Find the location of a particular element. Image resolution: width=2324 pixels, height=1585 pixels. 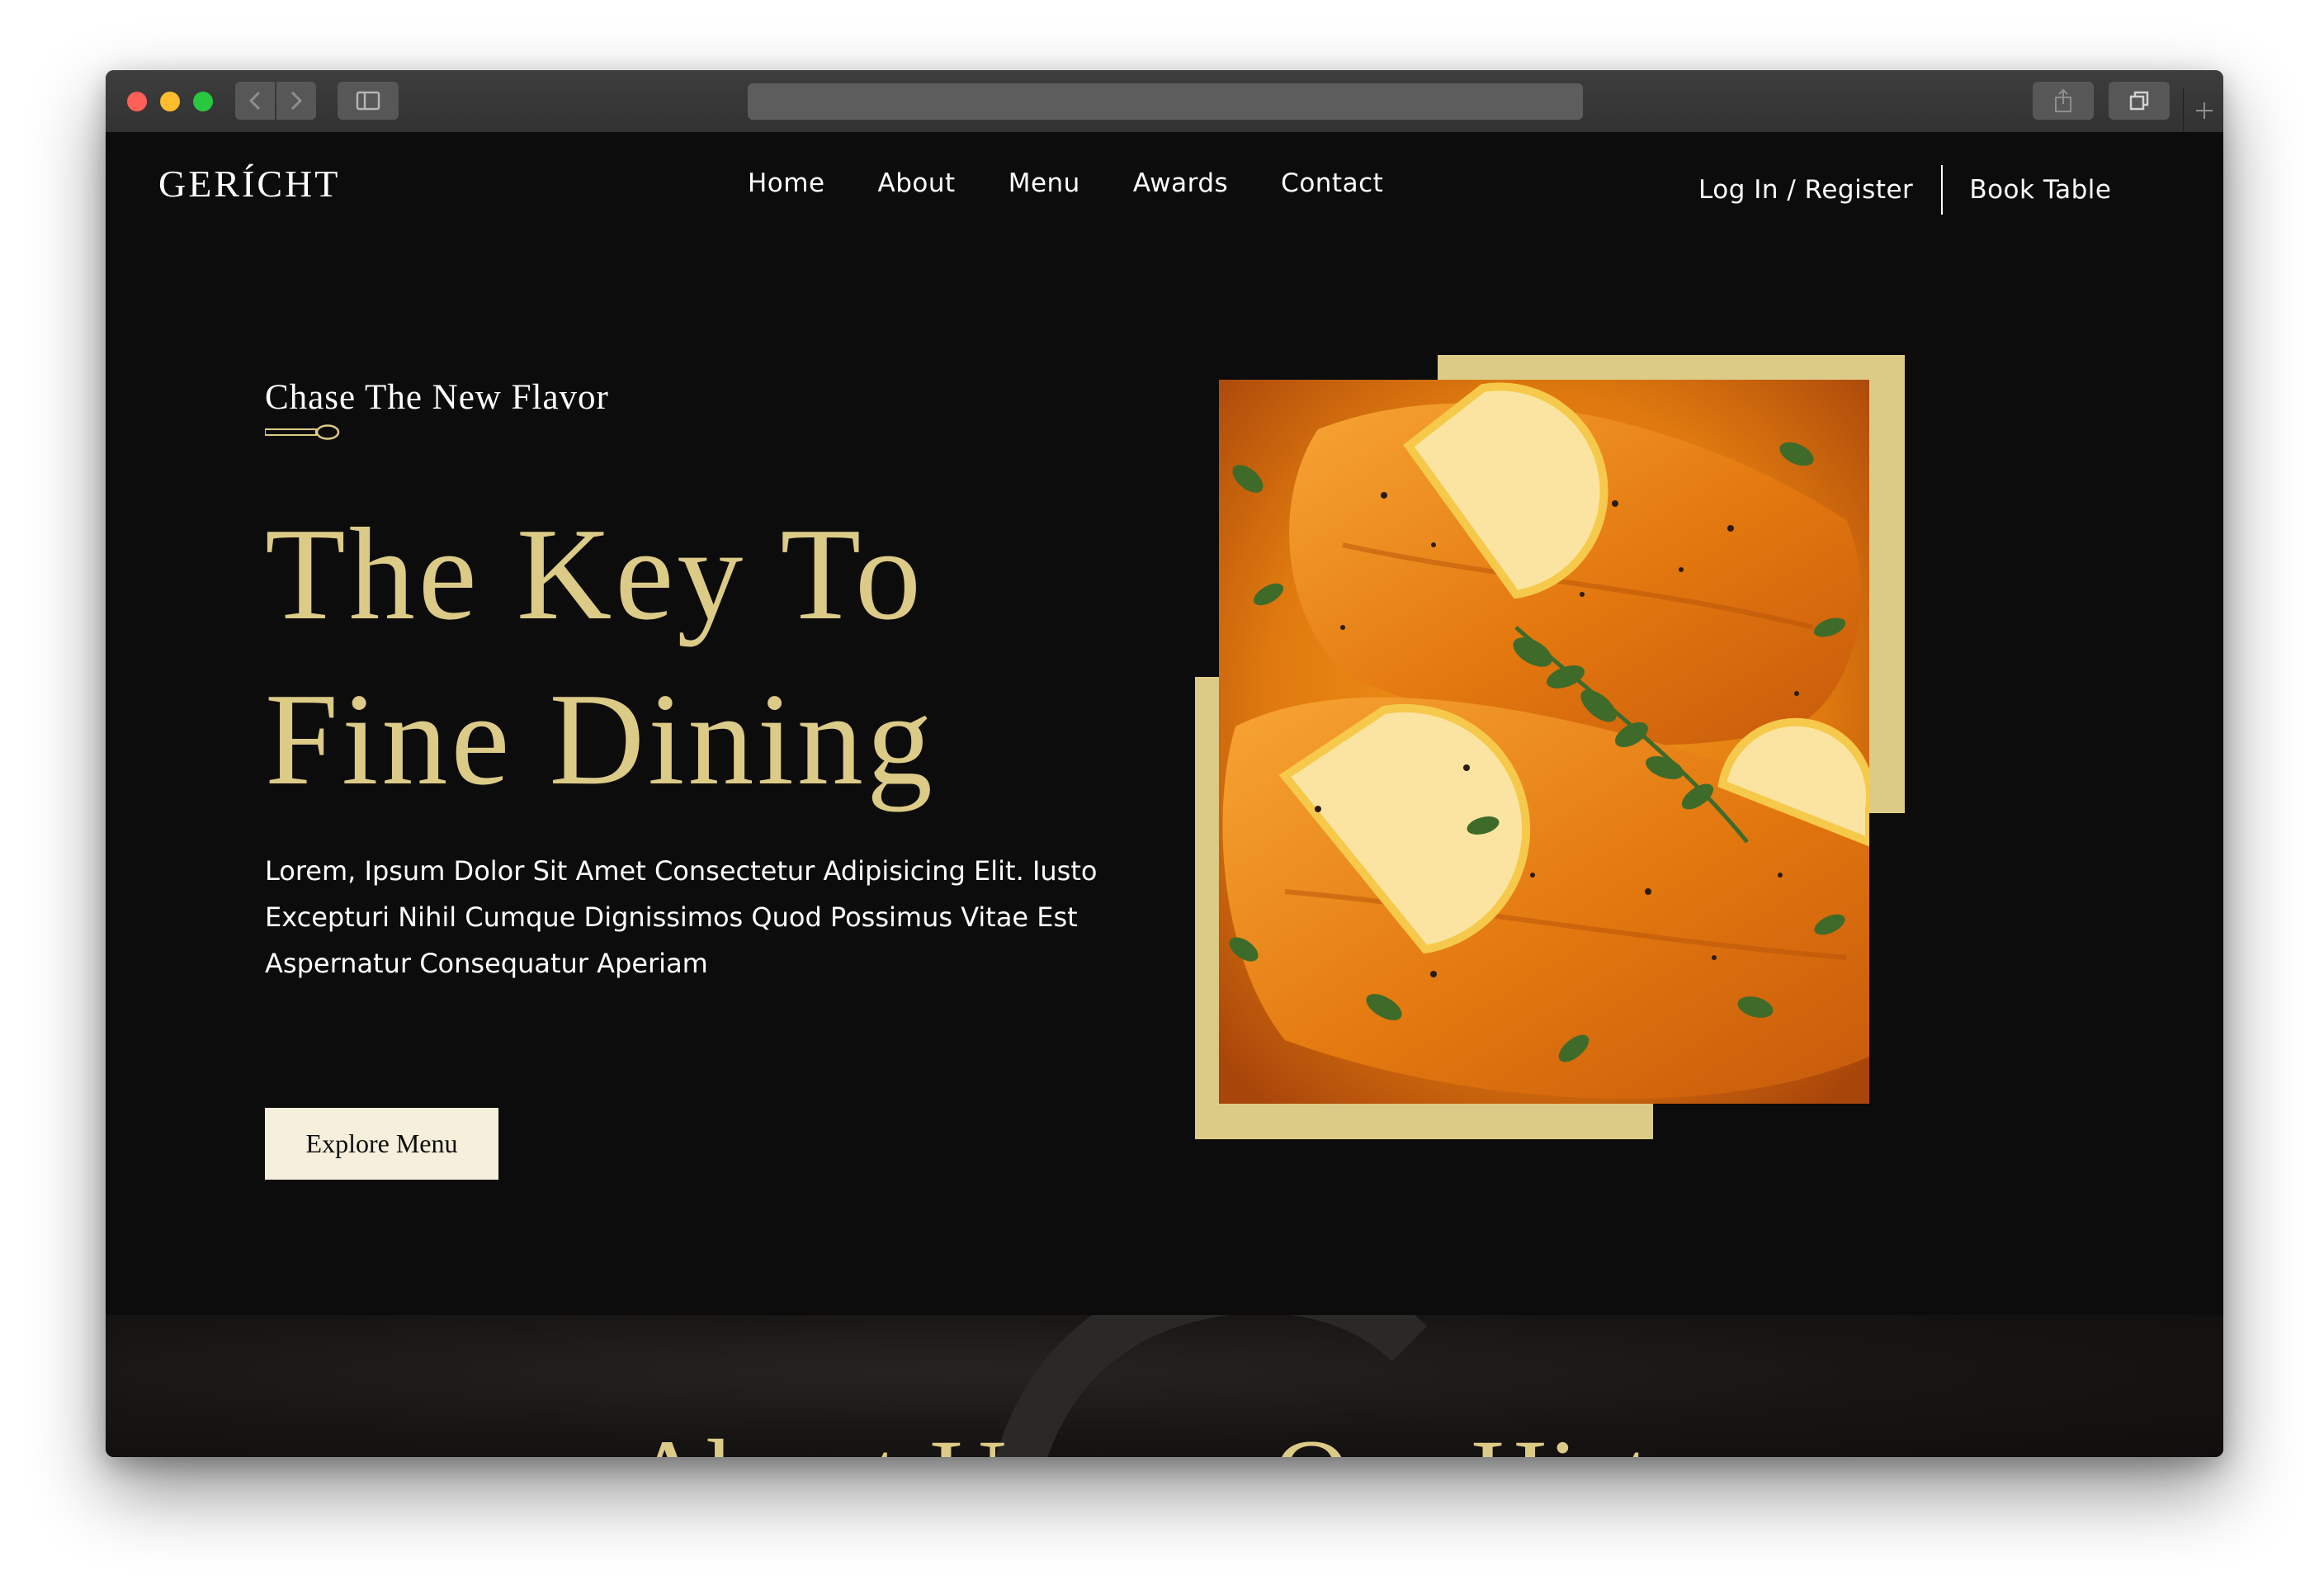

book-table-link: Book Table is located at coordinates (2040, 190).